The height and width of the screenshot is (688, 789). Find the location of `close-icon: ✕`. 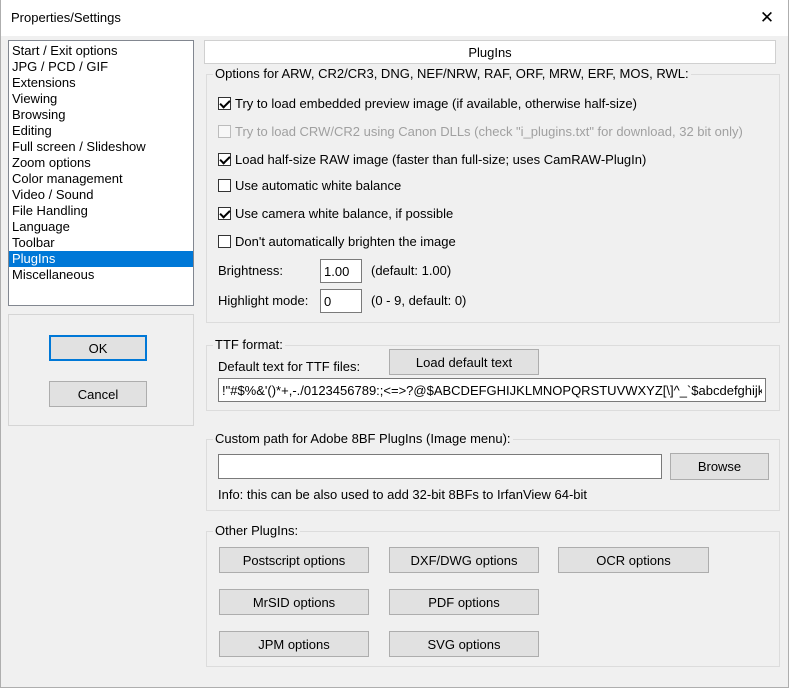

close-icon: ✕ is located at coordinates (767, 18).